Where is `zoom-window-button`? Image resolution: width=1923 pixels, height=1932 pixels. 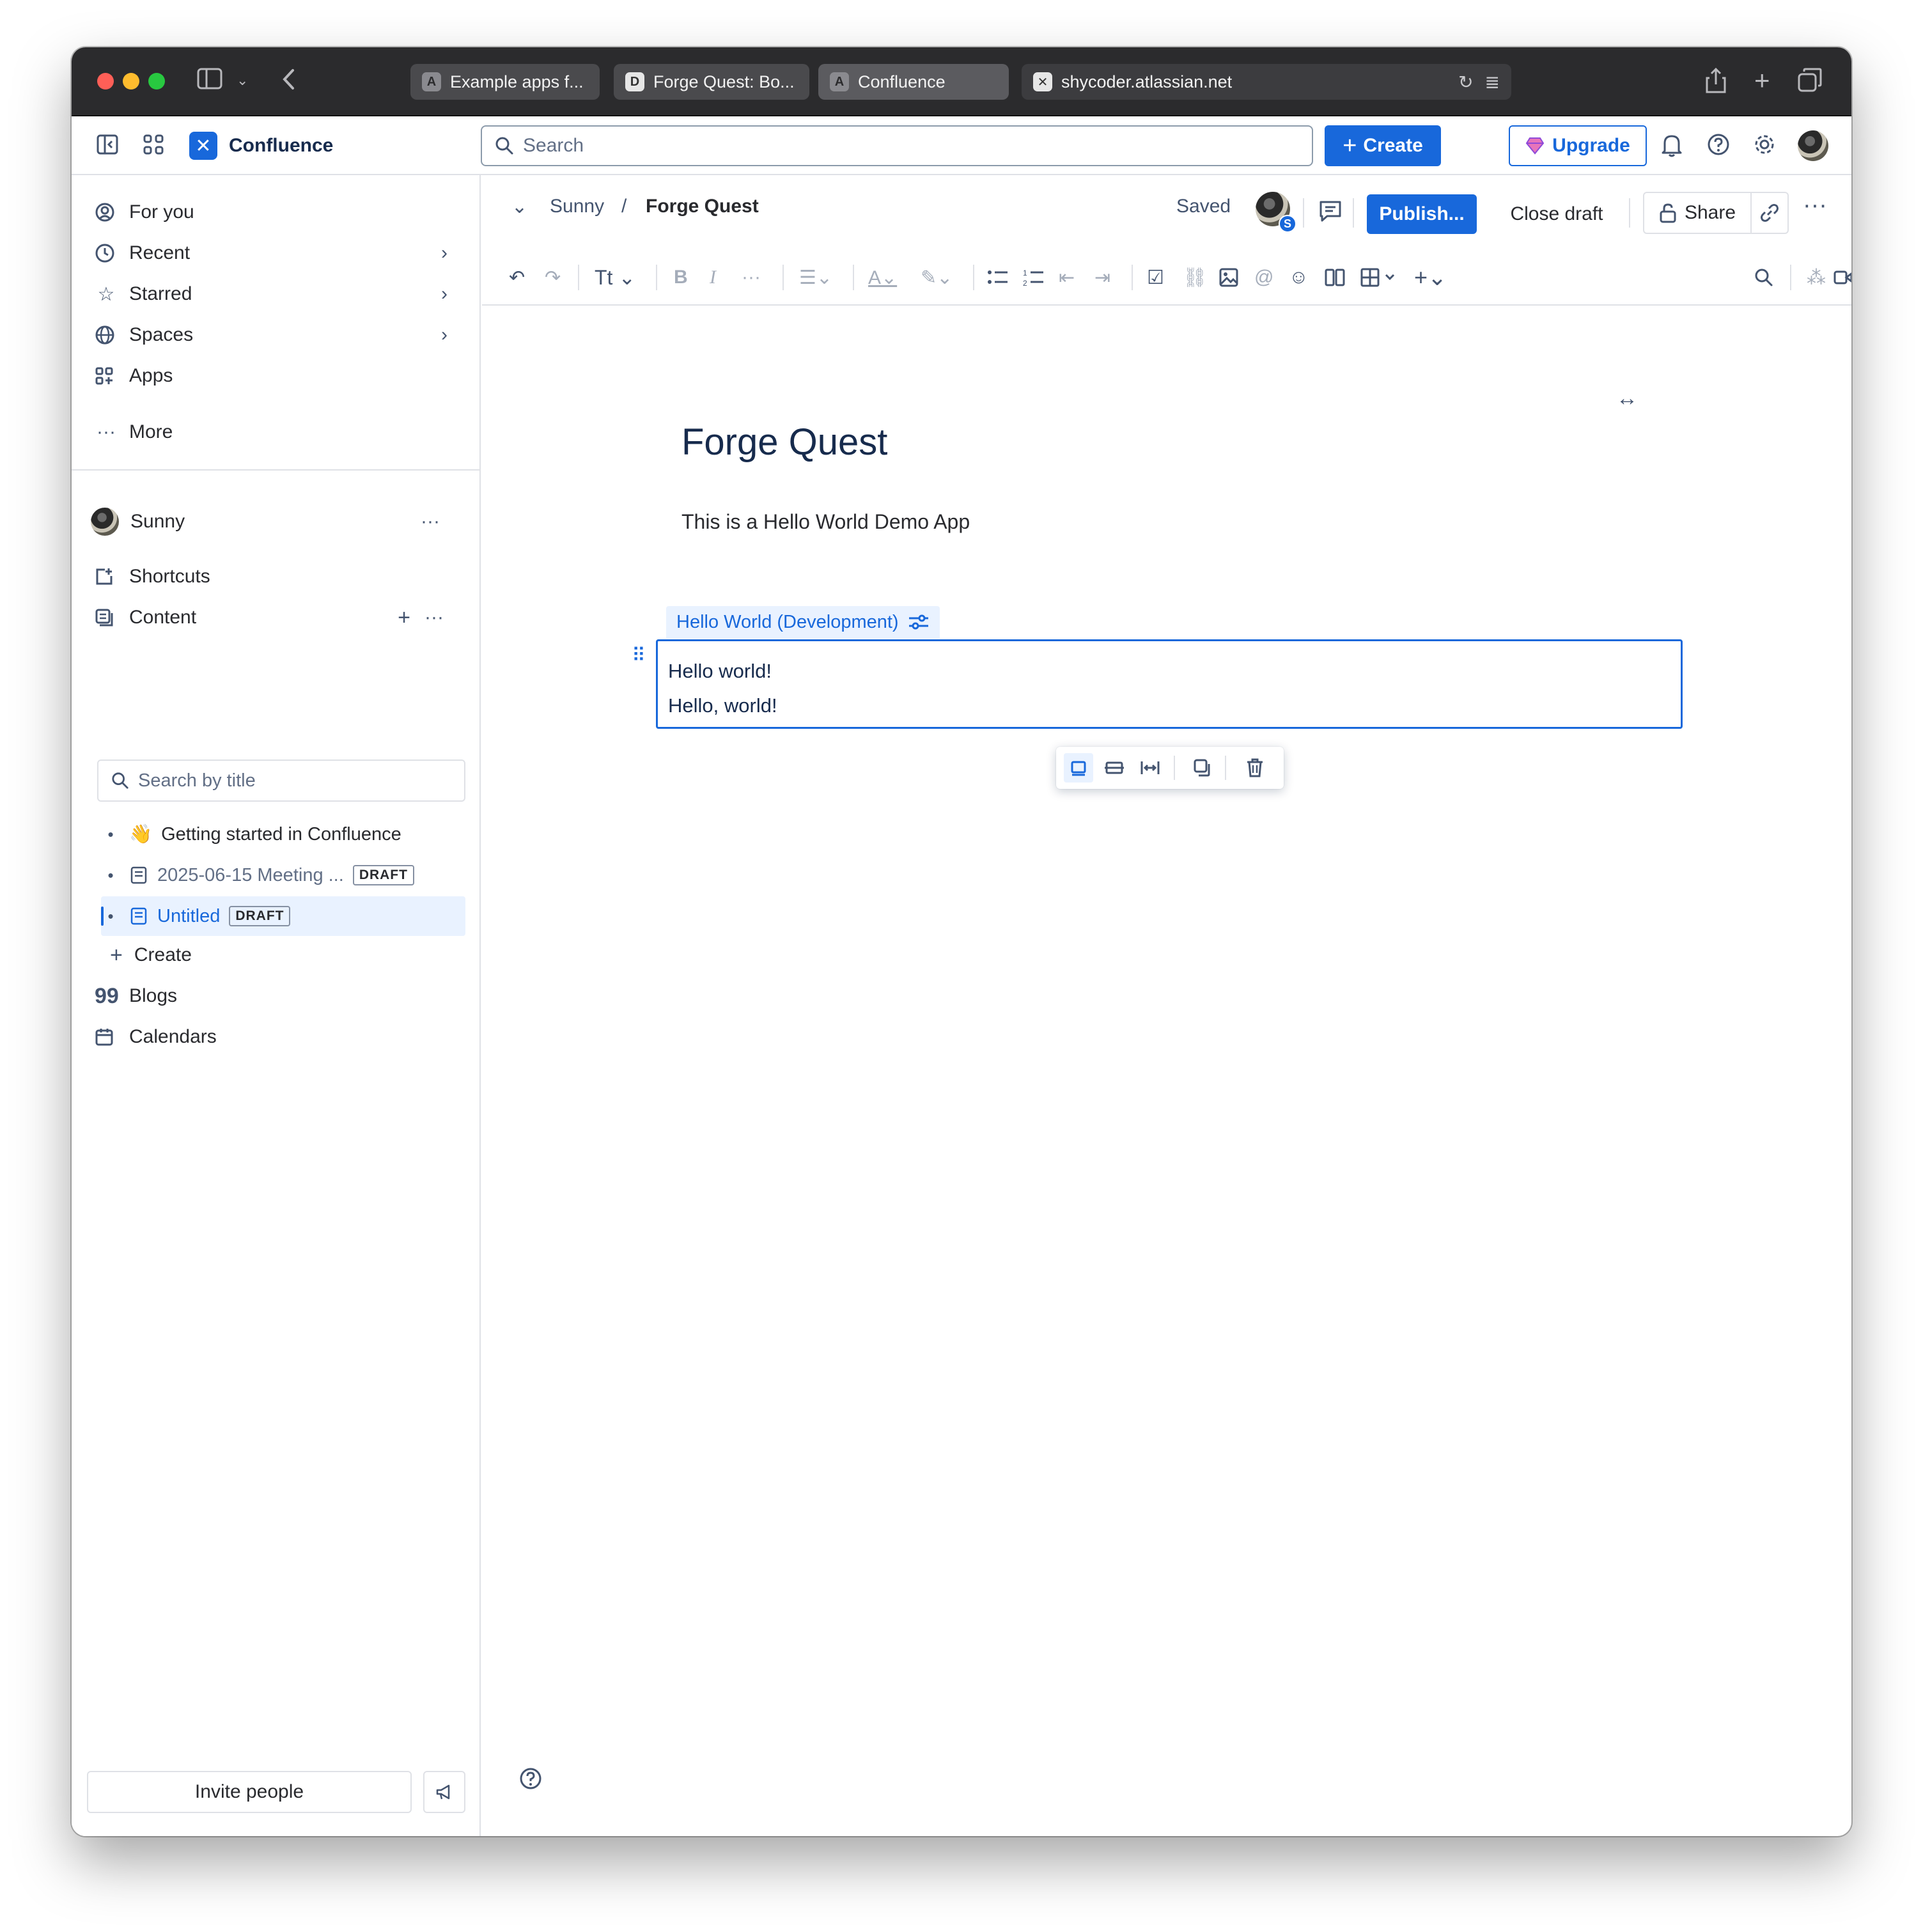
zoom-window-button is located at coordinates (156, 81).